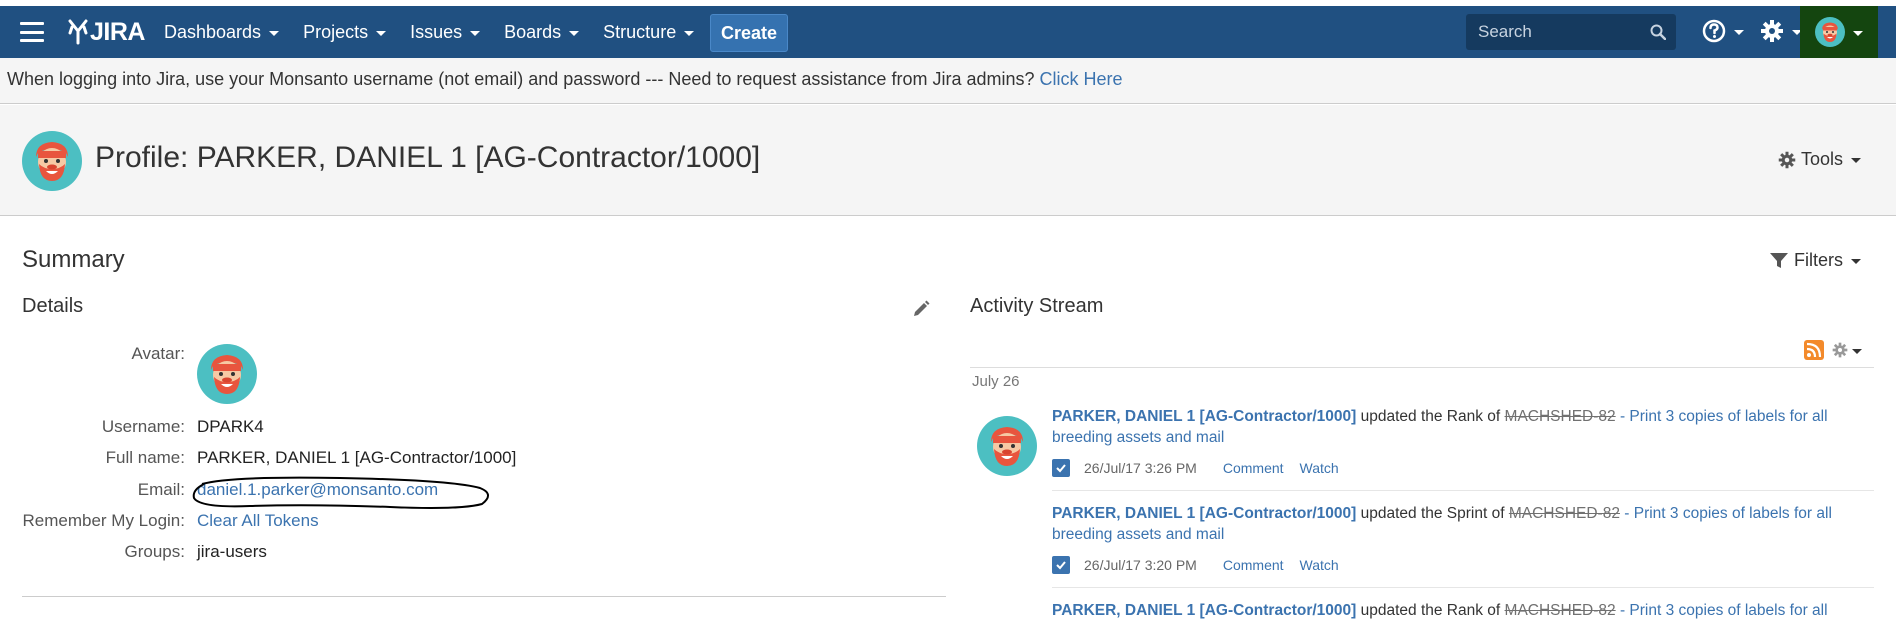 This screenshot has width=1896, height=625. I want to click on admin-menu, so click(1781, 31).